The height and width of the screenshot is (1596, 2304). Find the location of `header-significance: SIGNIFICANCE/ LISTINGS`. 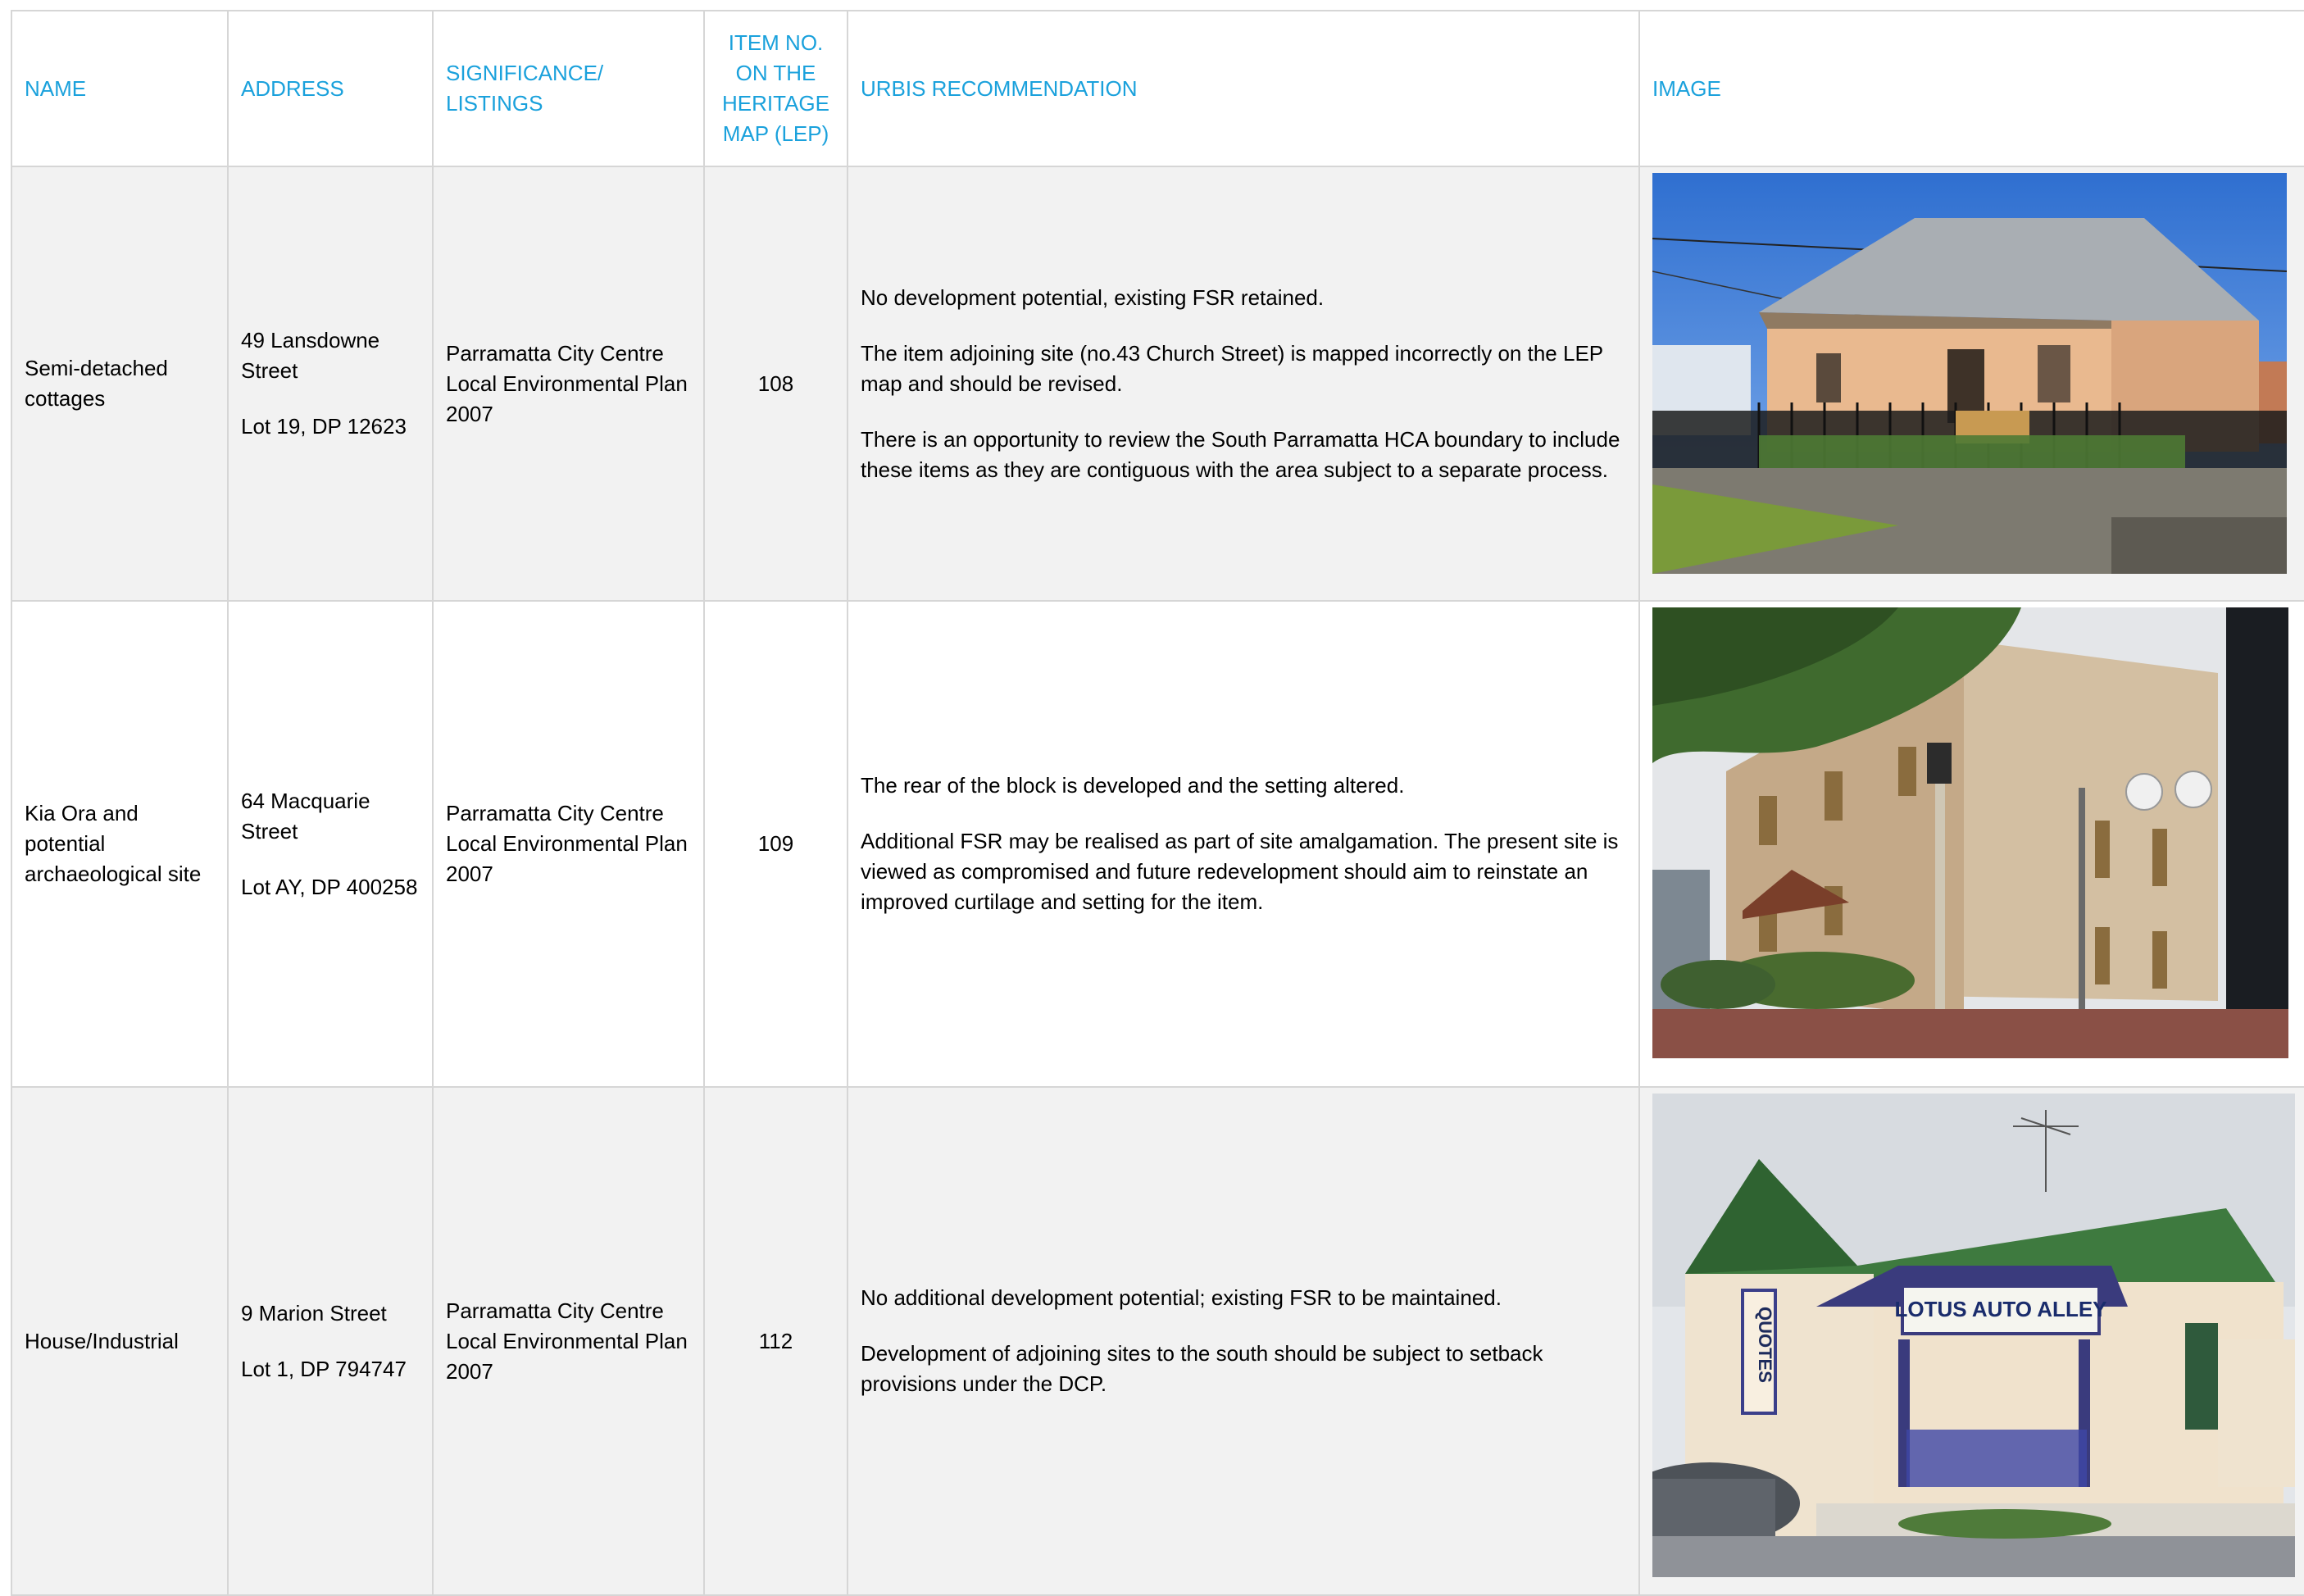

header-significance: SIGNIFICANCE/ LISTINGS is located at coordinates (568, 88).